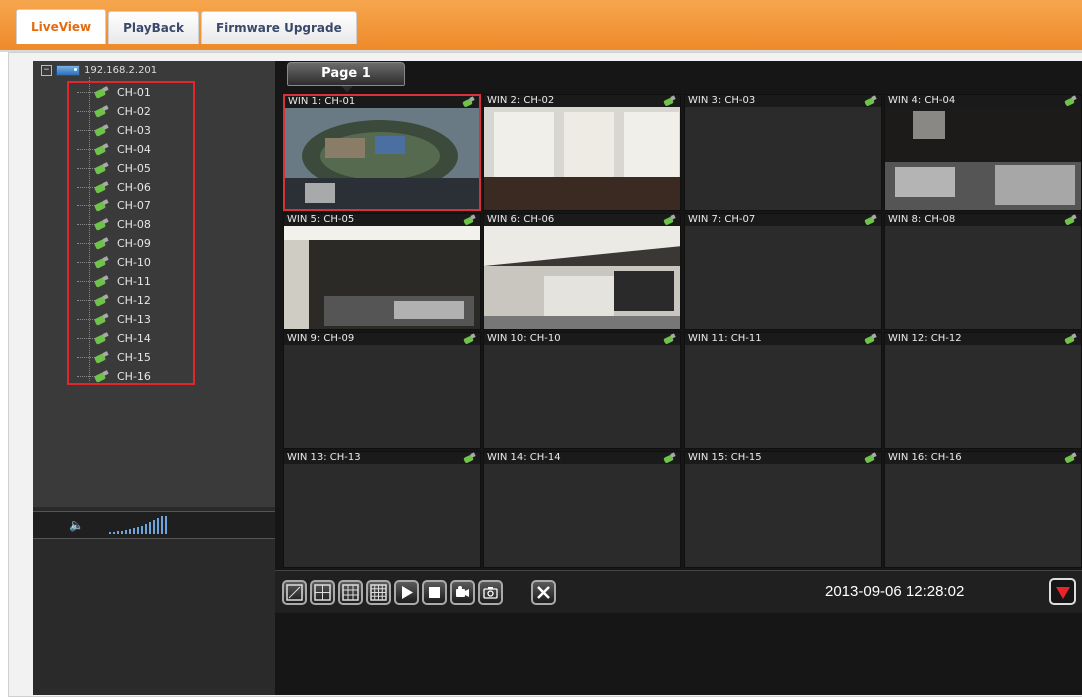 This screenshot has height=697, width=1082. I want to click on channel-item: CH-02, so click(103, 111).